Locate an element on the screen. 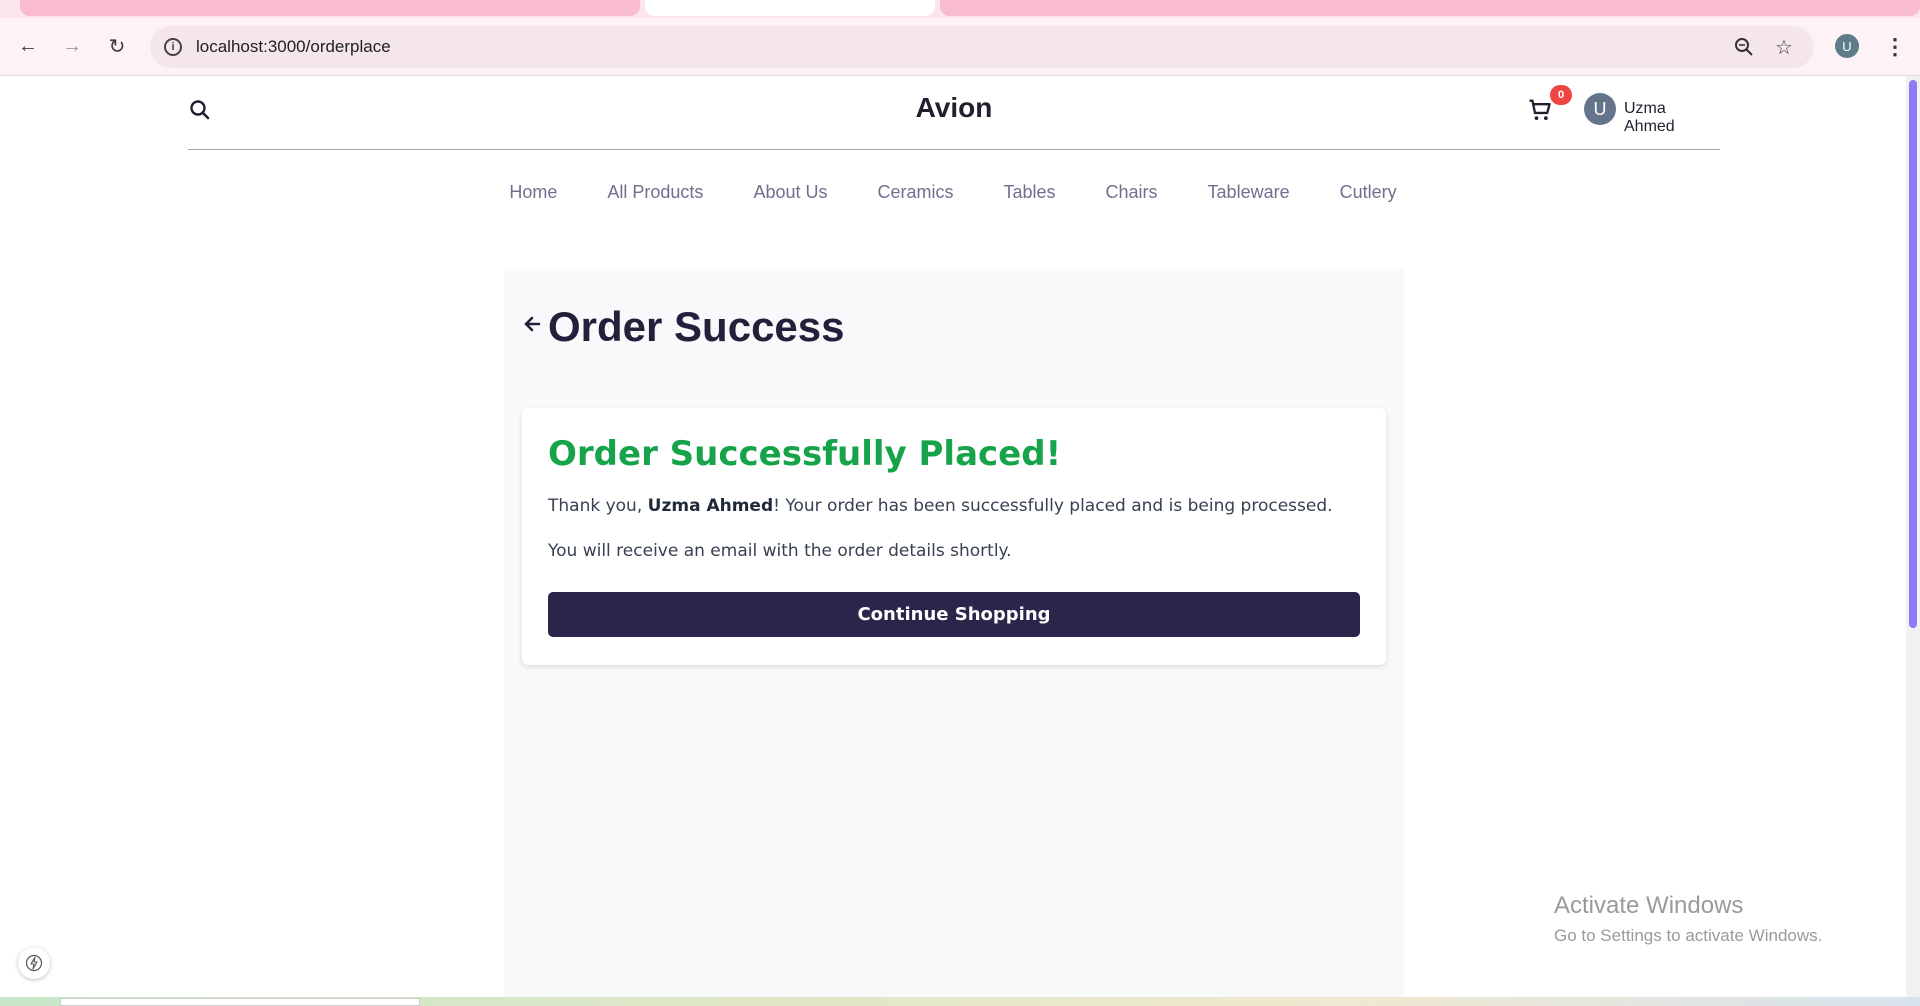 The width and height of the screenshot is (1920, 1006). taskbar is located at coordinates (960, 1001).